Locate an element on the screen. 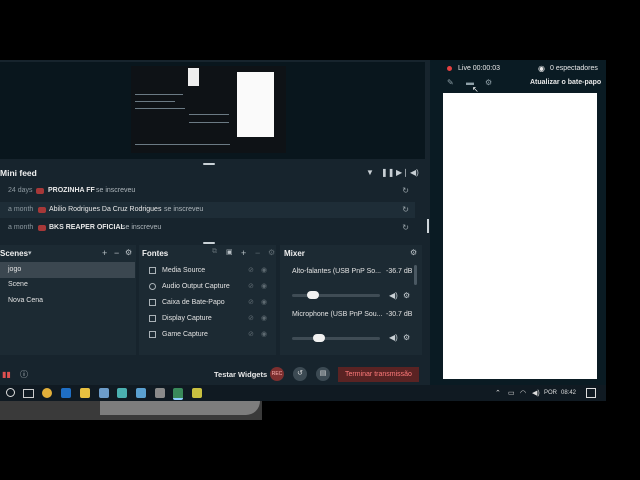 The width and height of the screenshot is (640, 480). feed-user: PROZINHA FF is located at coordinates (71, 190).